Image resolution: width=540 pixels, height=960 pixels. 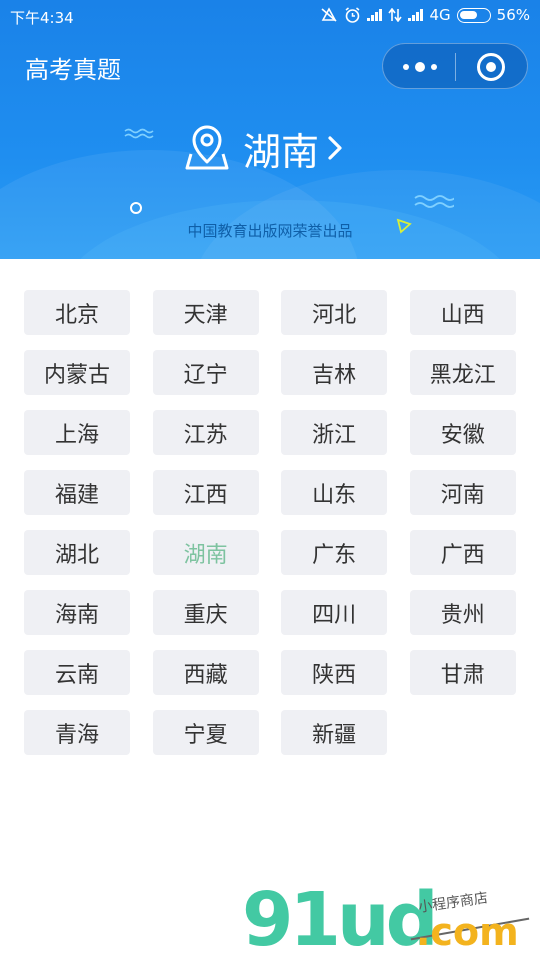 What do you see at coordinates (205, 672) in the screenshot?
I see `province-item: 西藏` at bounding box center [205, 672].